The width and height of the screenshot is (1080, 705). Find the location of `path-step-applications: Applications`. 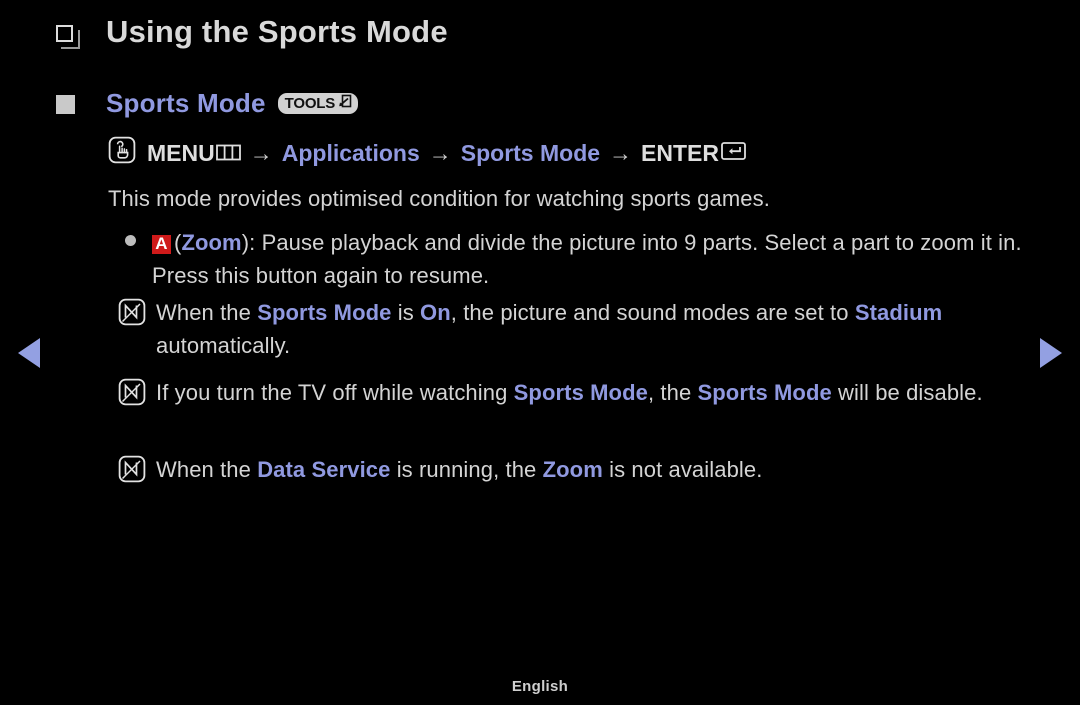

path-step-applications: Applications is located at coordinates (351, 153).